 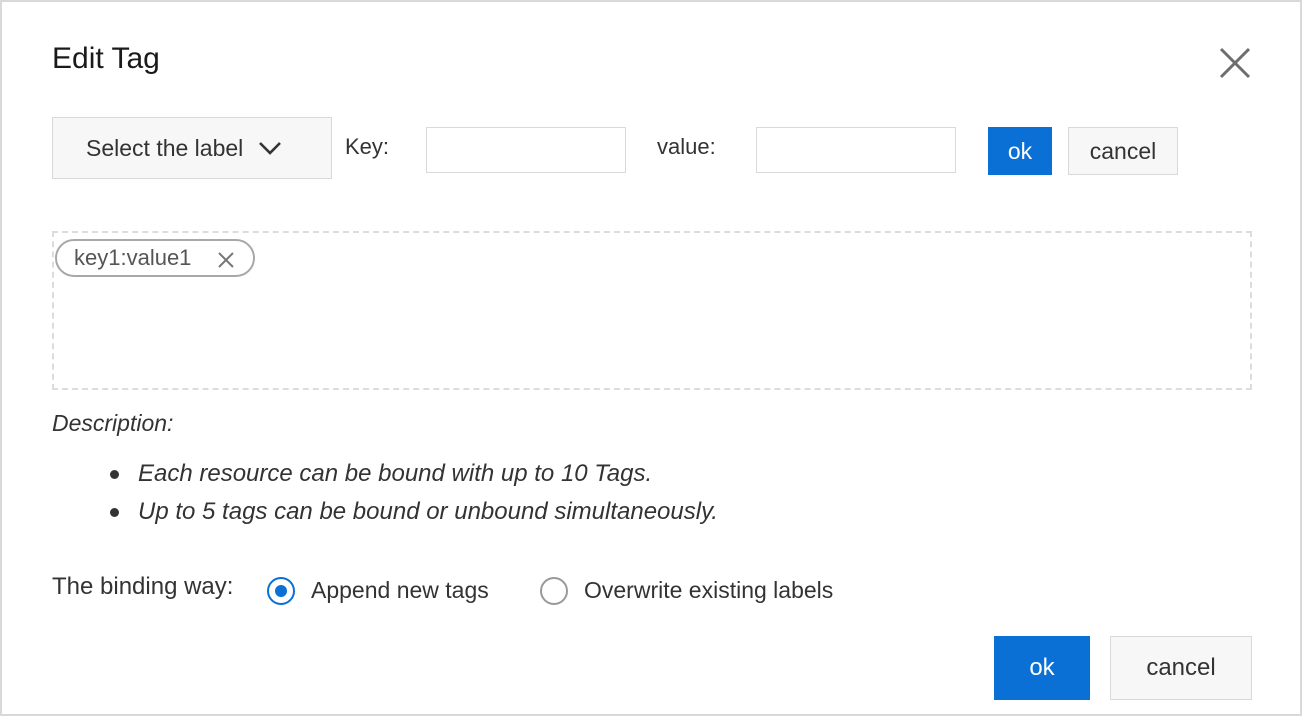 I want to click on overwrite-radio-label: Overwrite existing labels, so click(x=708, y=590).